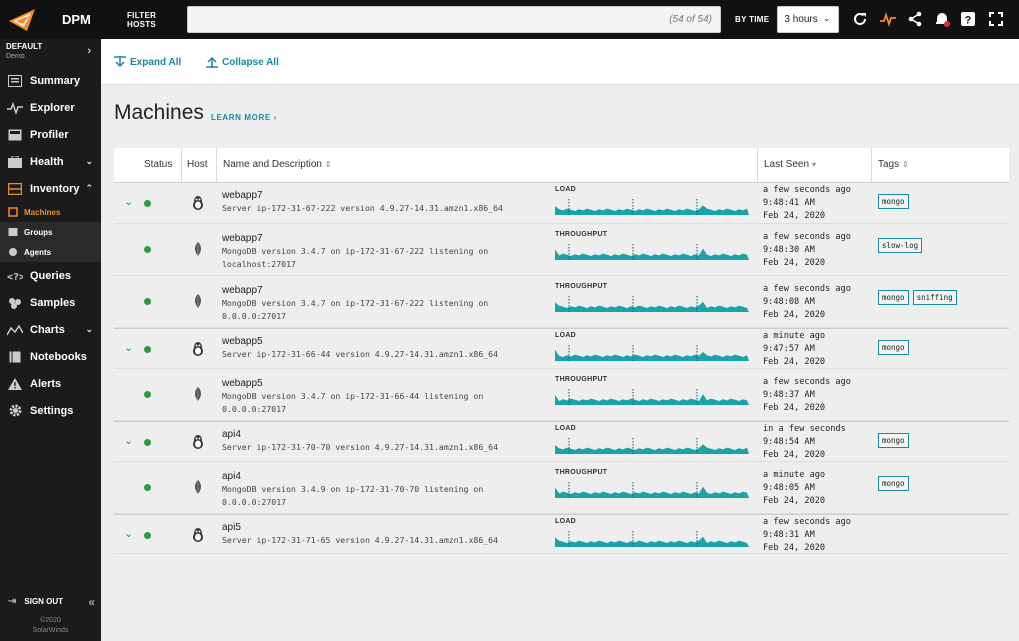  What do you see at coordinates (147, 62) in the screenshot?
I see `expand-all-button: Expand All` at bounding box center [147, 62].